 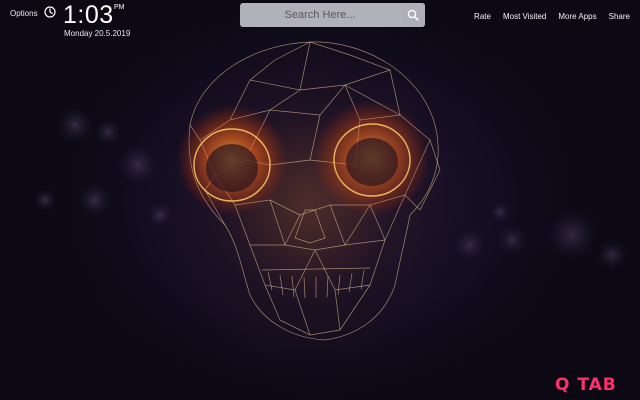 What do you see at coordinates (88, 15) in the screenshot?
I see `clock-time: 1:03` at bounding box center [88, 15].